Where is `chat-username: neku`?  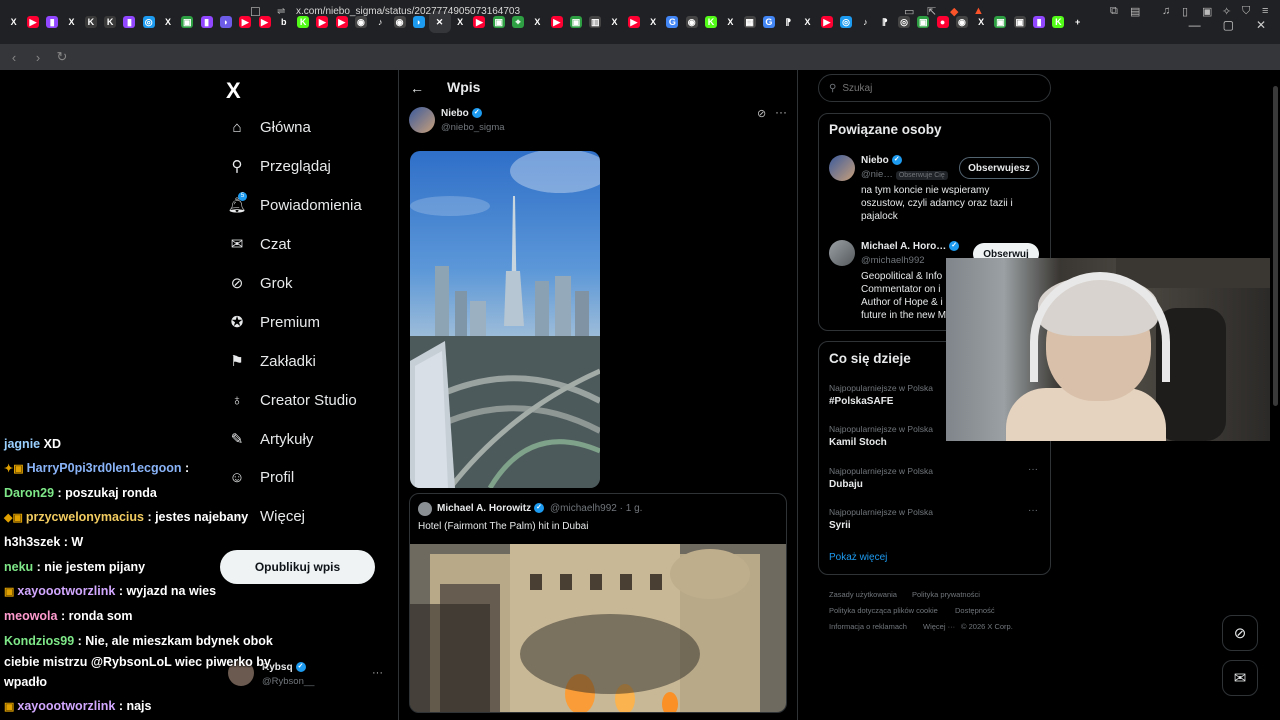 chat-username: neku is located at coordinates (18, 567).